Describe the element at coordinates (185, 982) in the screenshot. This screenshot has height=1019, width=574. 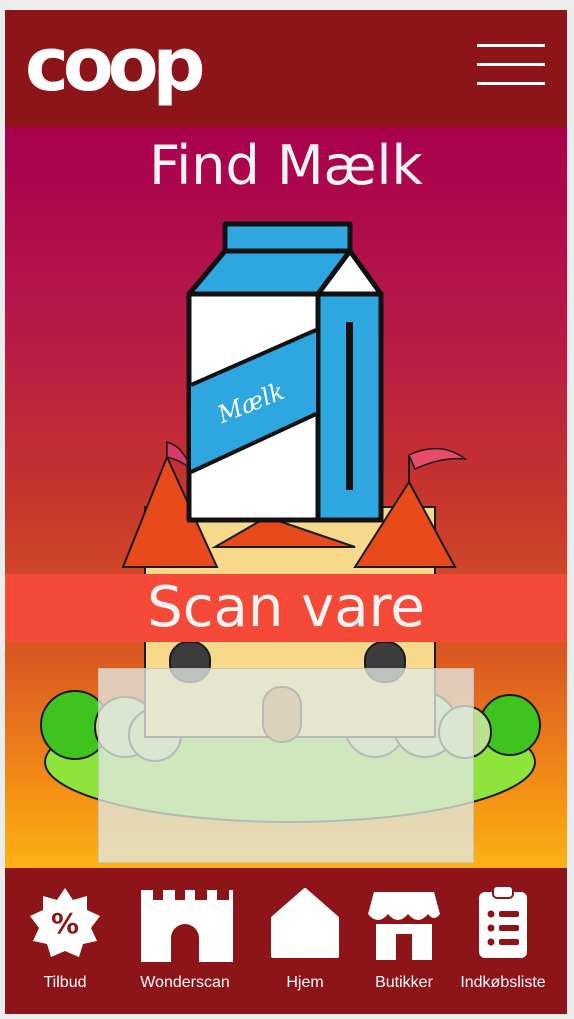
I see `nav-label-wonderscan: Wonderscan` at that location.